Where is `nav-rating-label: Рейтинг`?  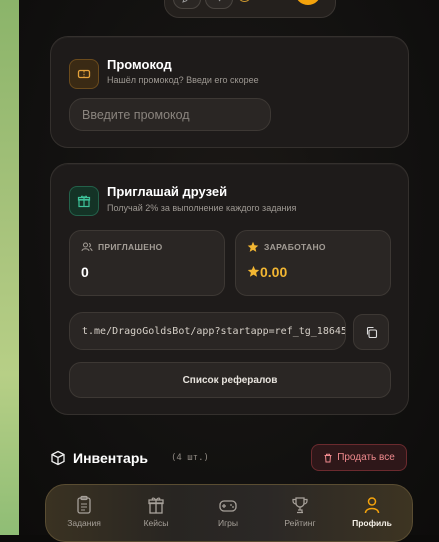 nav-rating-label: Рейтинг is located at coordinates (300, 523).